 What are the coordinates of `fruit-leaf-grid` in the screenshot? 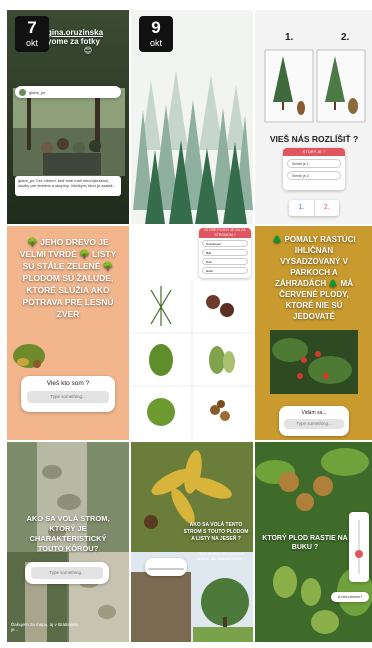 It's located at (192, 360).